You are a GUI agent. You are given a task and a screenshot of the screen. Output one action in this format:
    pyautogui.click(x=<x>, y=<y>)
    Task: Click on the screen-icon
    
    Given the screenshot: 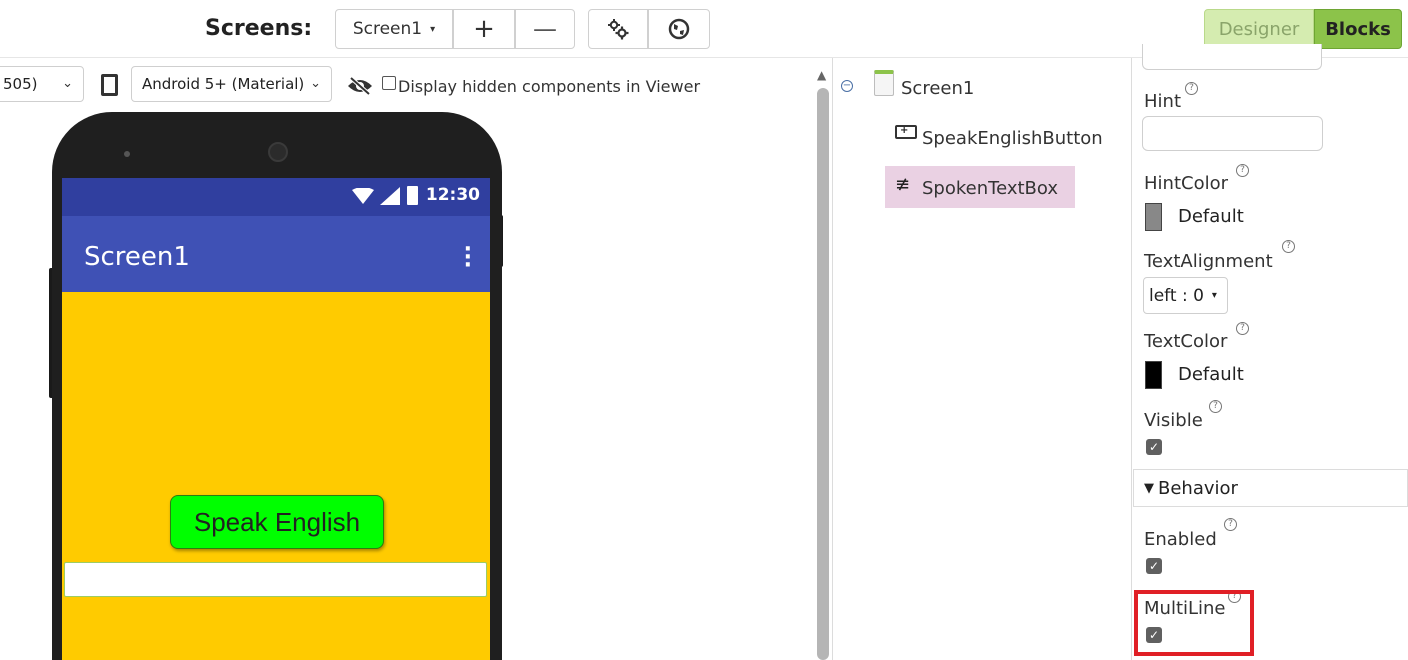 What is the action you would take?
    pyautogui.click(x=884, y=83)
    